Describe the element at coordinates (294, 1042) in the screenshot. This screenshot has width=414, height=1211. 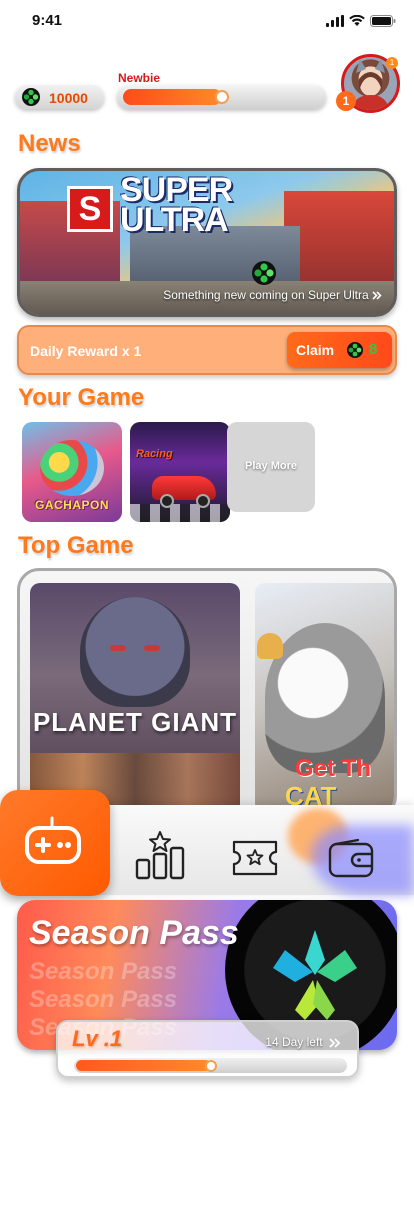
I see `days-left-text: 14 Day left` at that location.